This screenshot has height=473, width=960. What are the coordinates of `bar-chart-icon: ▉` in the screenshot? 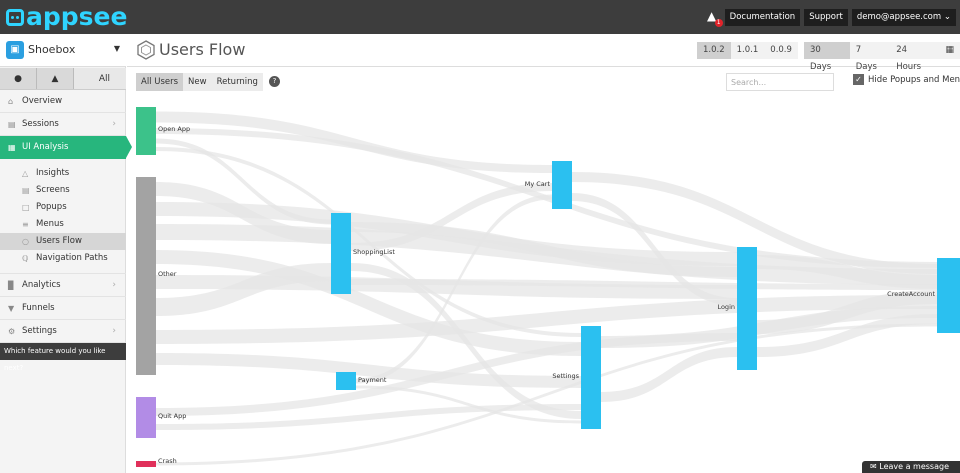 It's located at (11, 285).